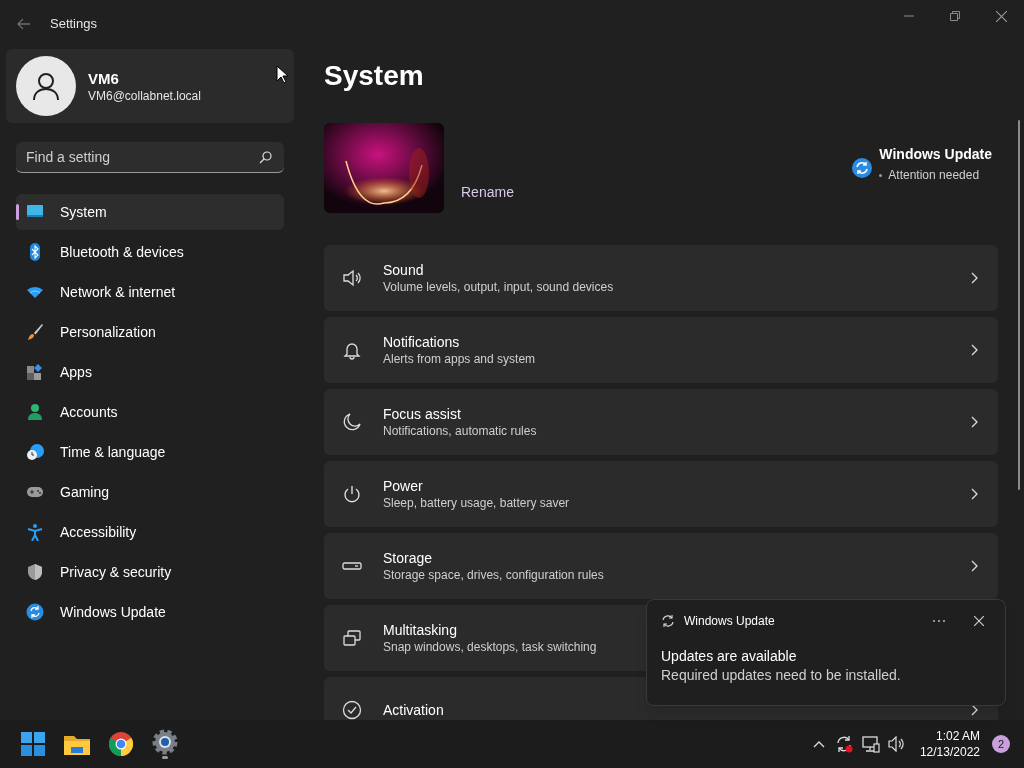  Describe the element at coordinates (459, 359) in the screenshot. I see `card-description: Alerts from apps and system` at that location.